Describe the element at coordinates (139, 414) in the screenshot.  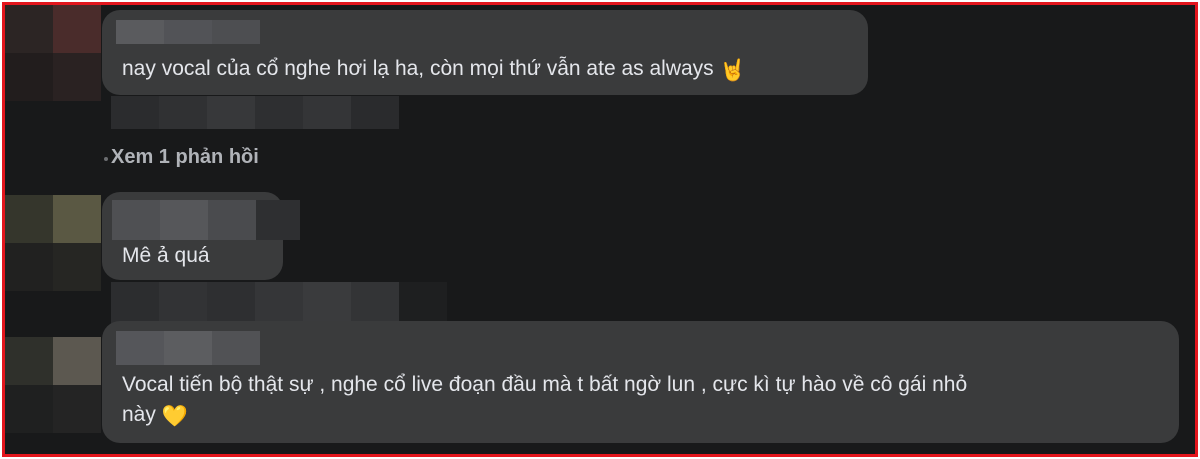
I see `comment-text-content: này` at that location.